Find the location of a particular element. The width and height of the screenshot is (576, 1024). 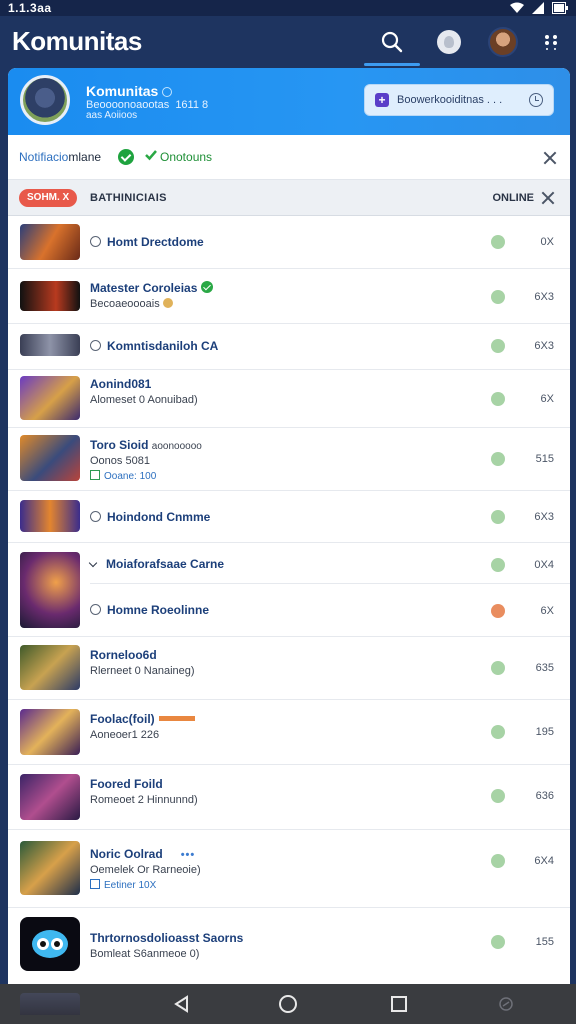

member-count: 0X is located at coordinates (547, 242).